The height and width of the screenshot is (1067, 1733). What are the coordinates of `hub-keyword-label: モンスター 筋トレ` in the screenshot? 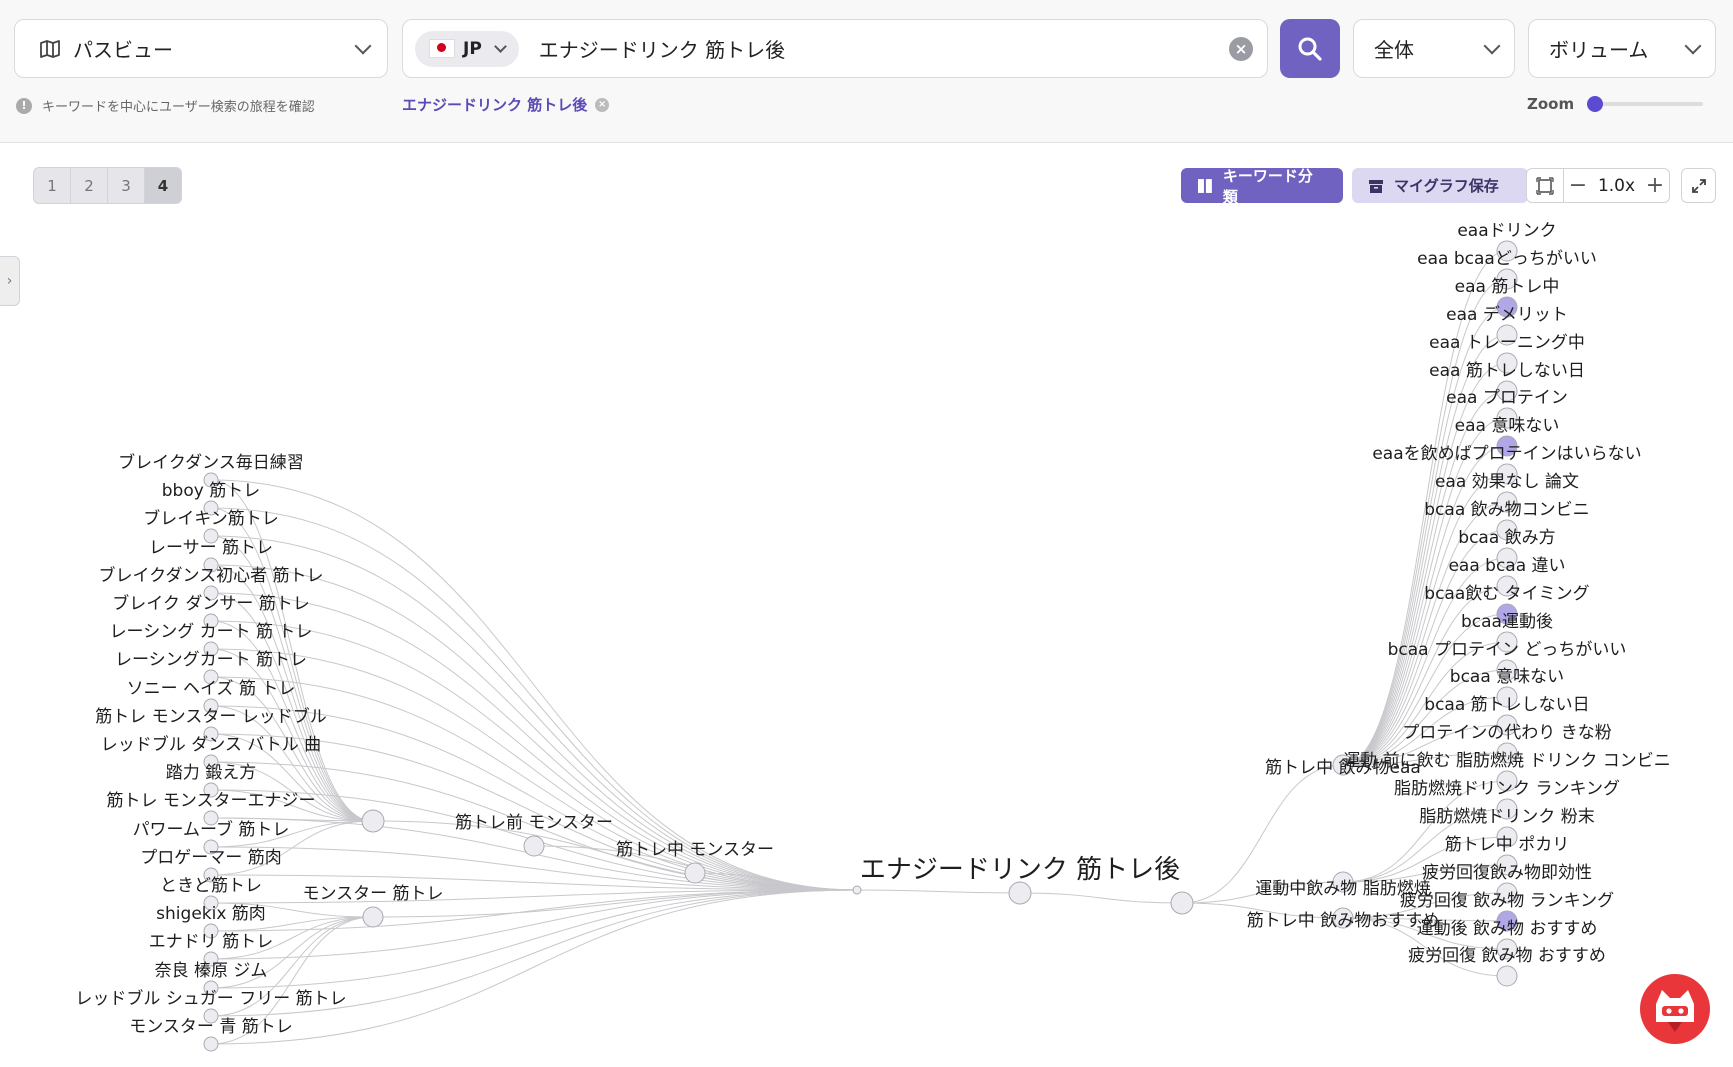 It's located at (372, 894).